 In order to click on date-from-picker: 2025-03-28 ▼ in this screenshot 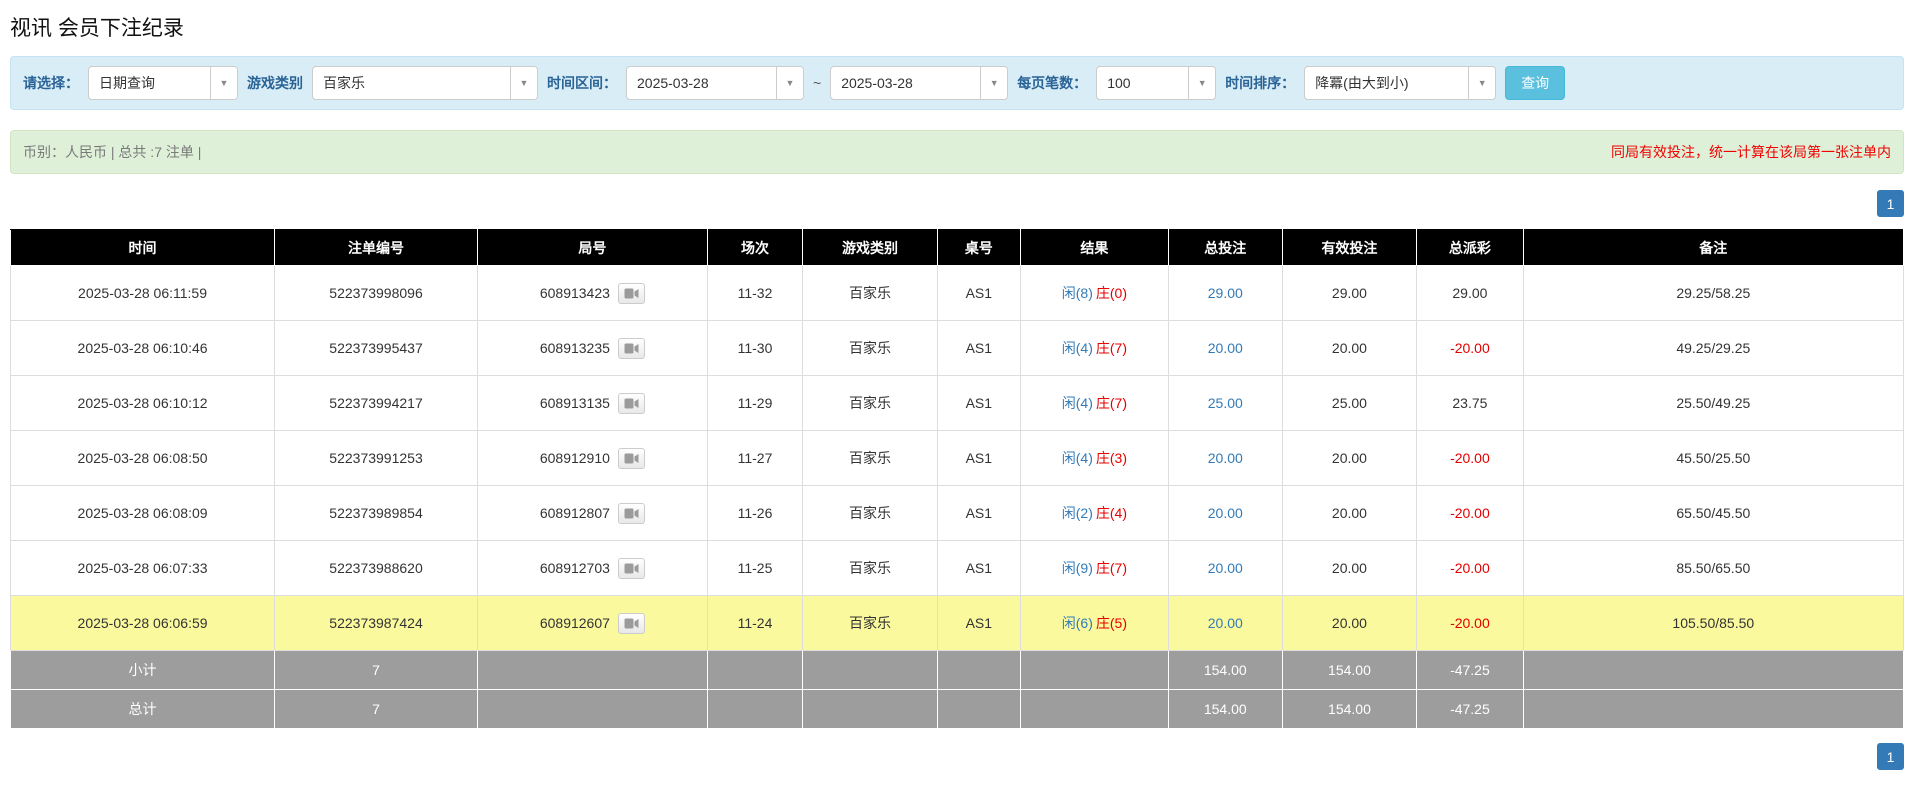, I will do `click(715, 83)`.